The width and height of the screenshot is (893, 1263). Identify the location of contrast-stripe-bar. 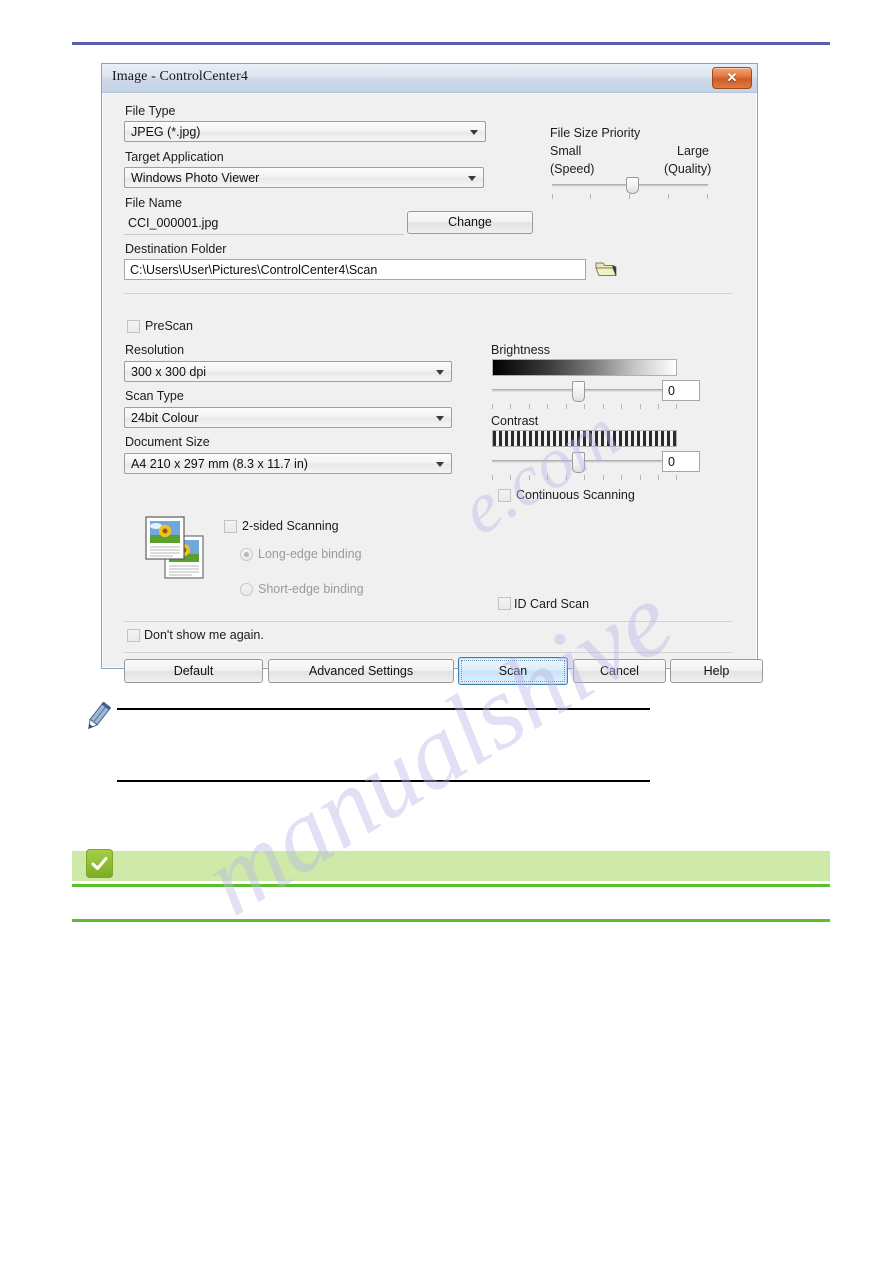
(584, 438).